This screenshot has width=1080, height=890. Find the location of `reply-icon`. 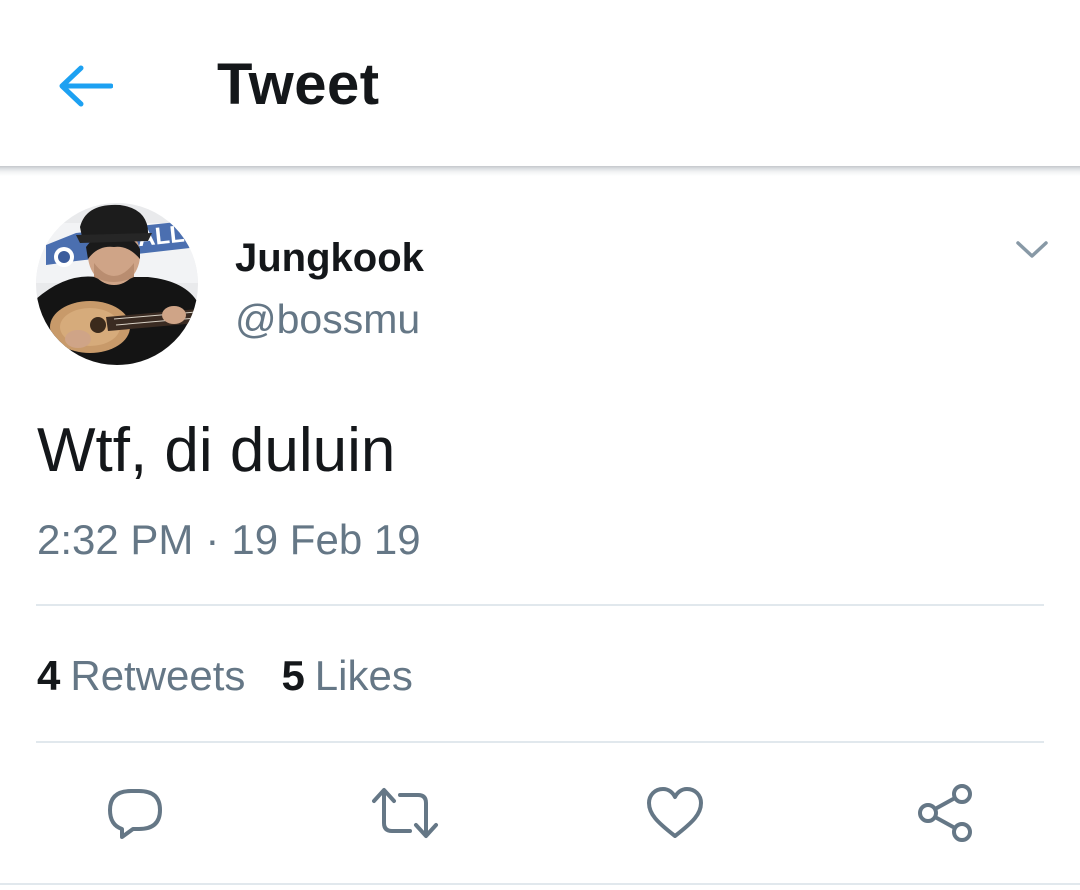

reply-icon is located at coordinates (135, 814).